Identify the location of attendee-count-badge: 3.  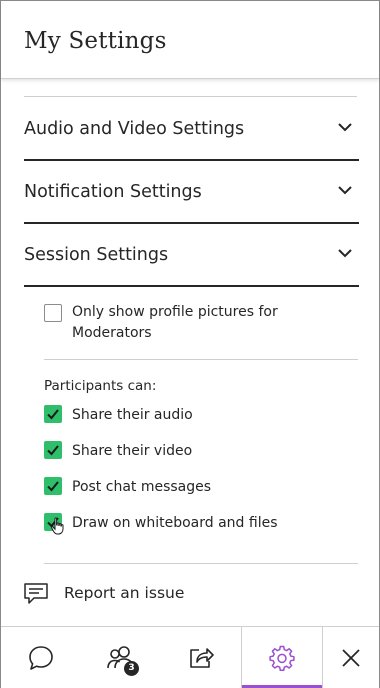
(131, 668).